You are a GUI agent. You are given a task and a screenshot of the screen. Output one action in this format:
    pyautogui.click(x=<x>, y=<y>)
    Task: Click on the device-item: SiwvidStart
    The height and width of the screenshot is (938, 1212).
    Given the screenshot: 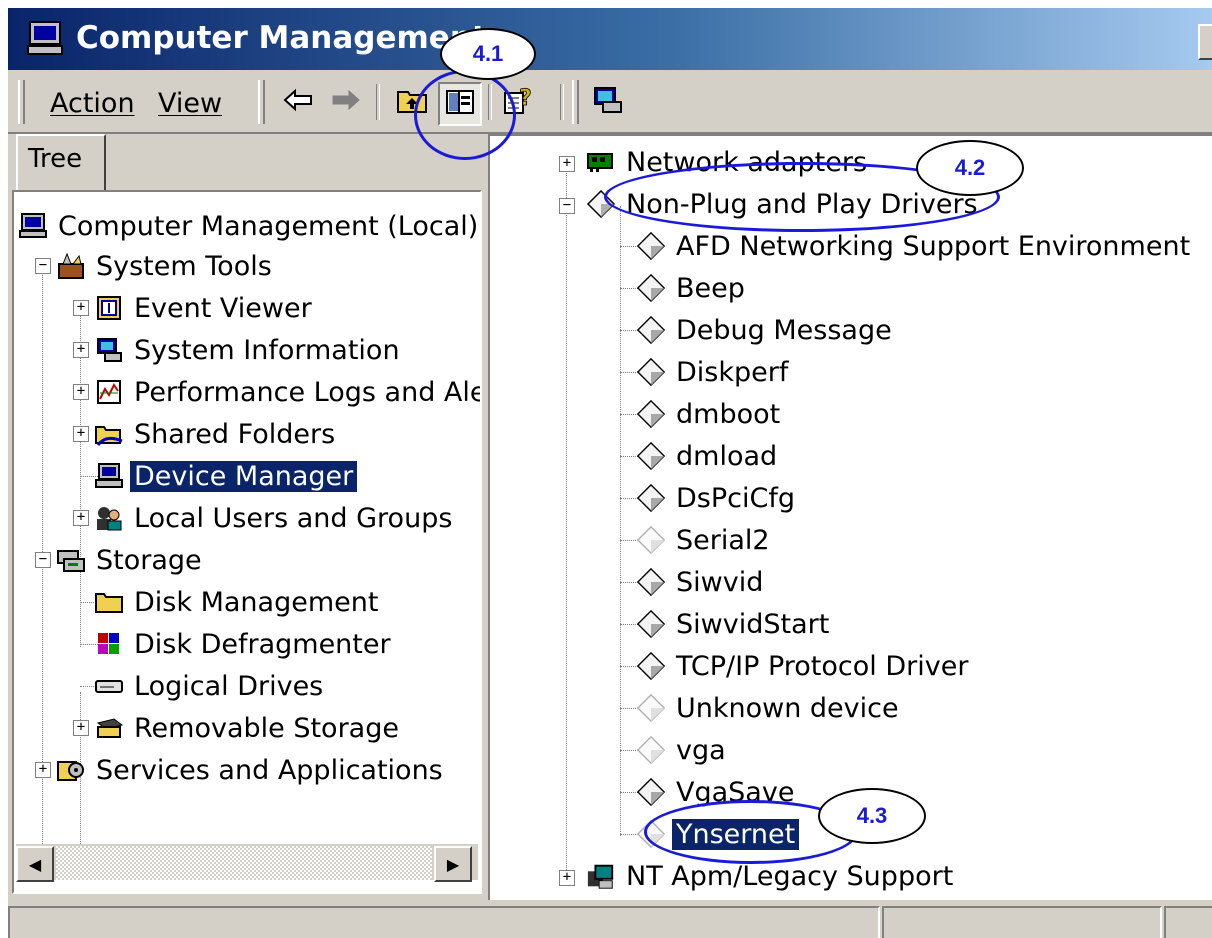 What is the action you would take?
    pyautogui.click(x=734, y=624)
    